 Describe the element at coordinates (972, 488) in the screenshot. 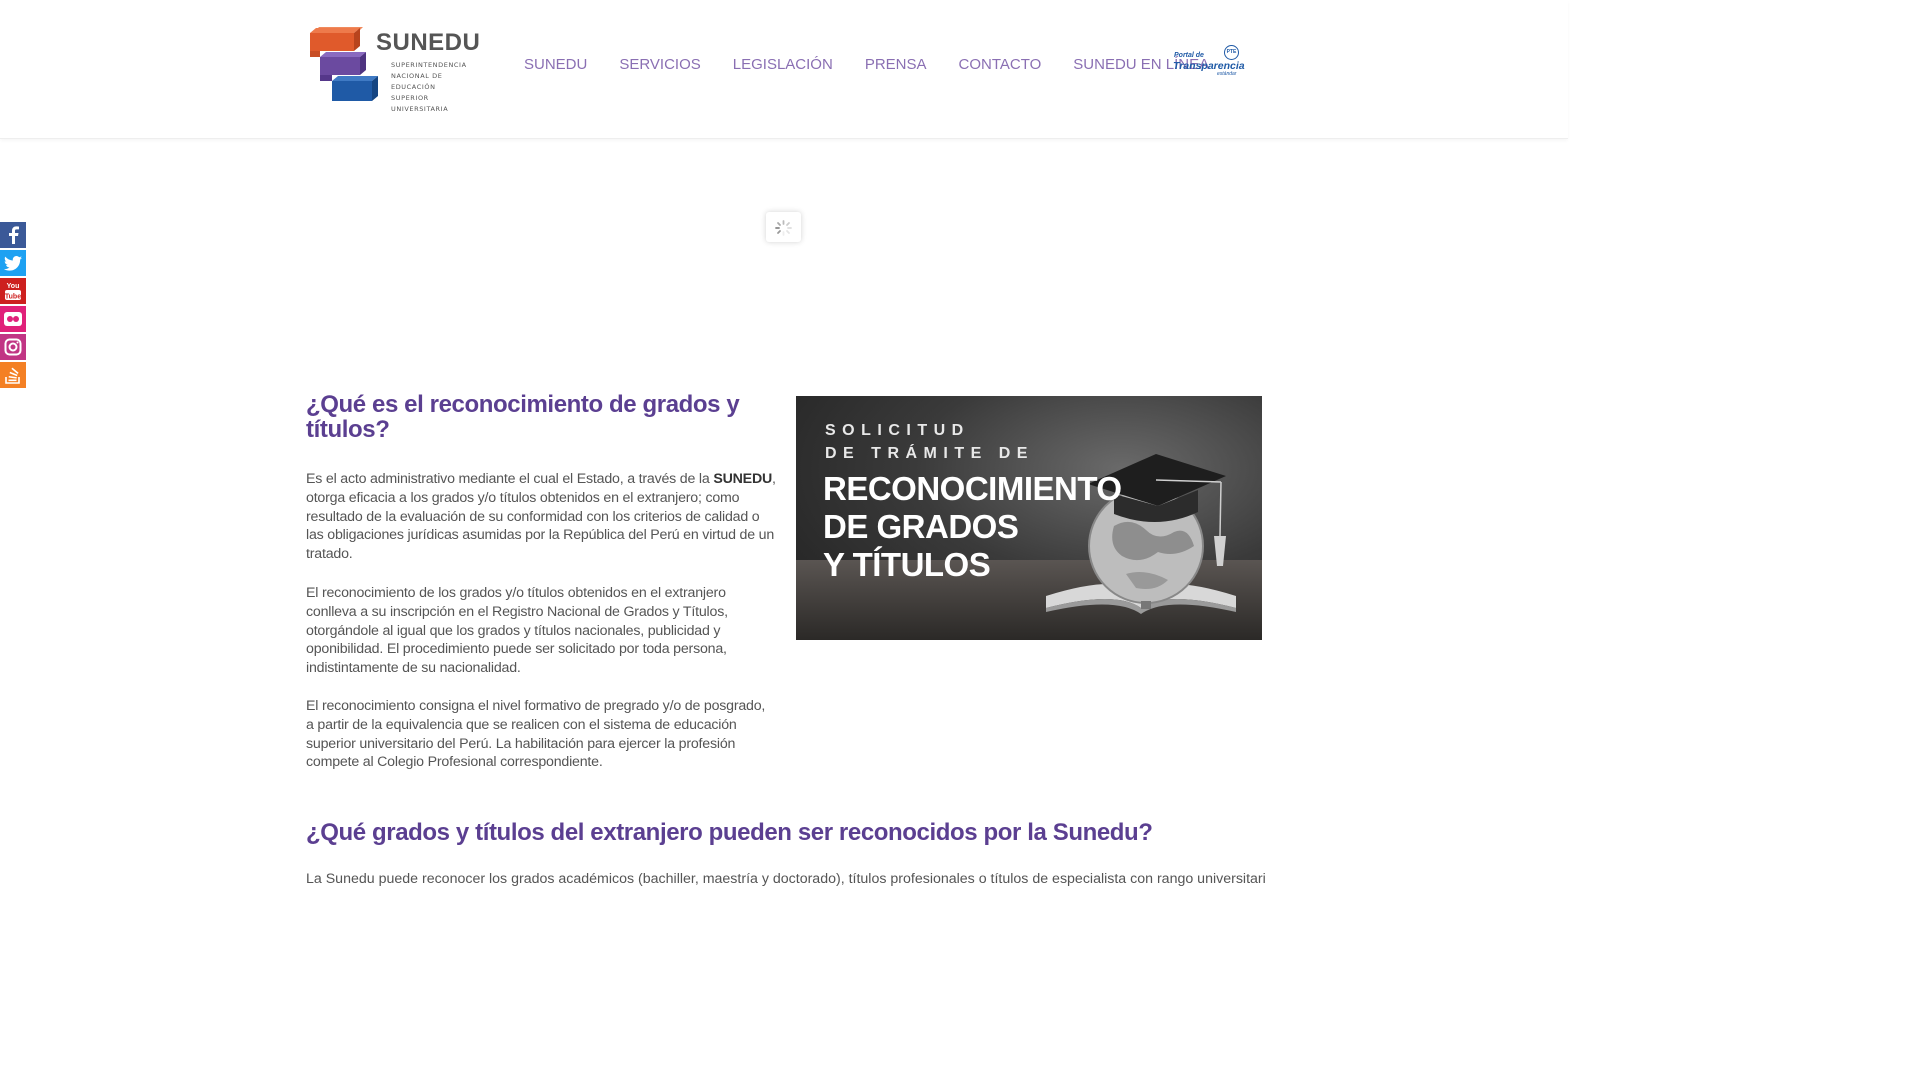

I see `banner-line-reconocimiento: RECONOCIMIENTO` at that location.